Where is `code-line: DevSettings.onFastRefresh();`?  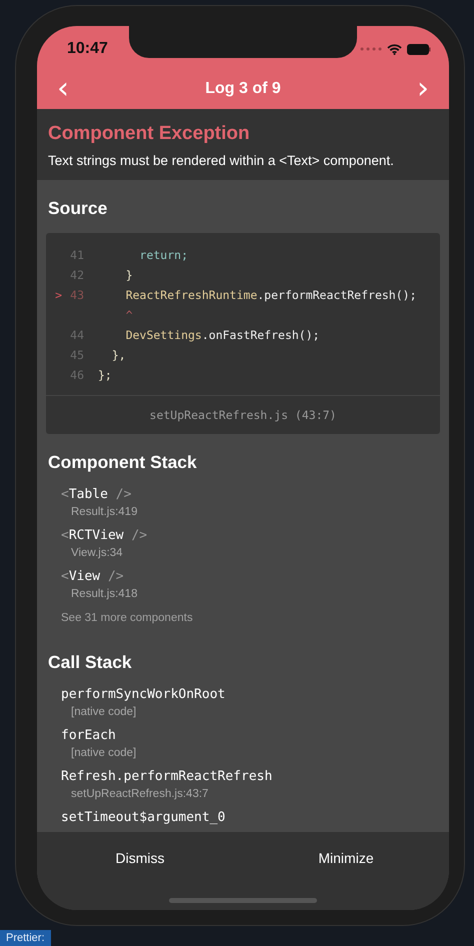 code-line: DevSettings.onFastRefresh(); is located at coordinates (222, 335).